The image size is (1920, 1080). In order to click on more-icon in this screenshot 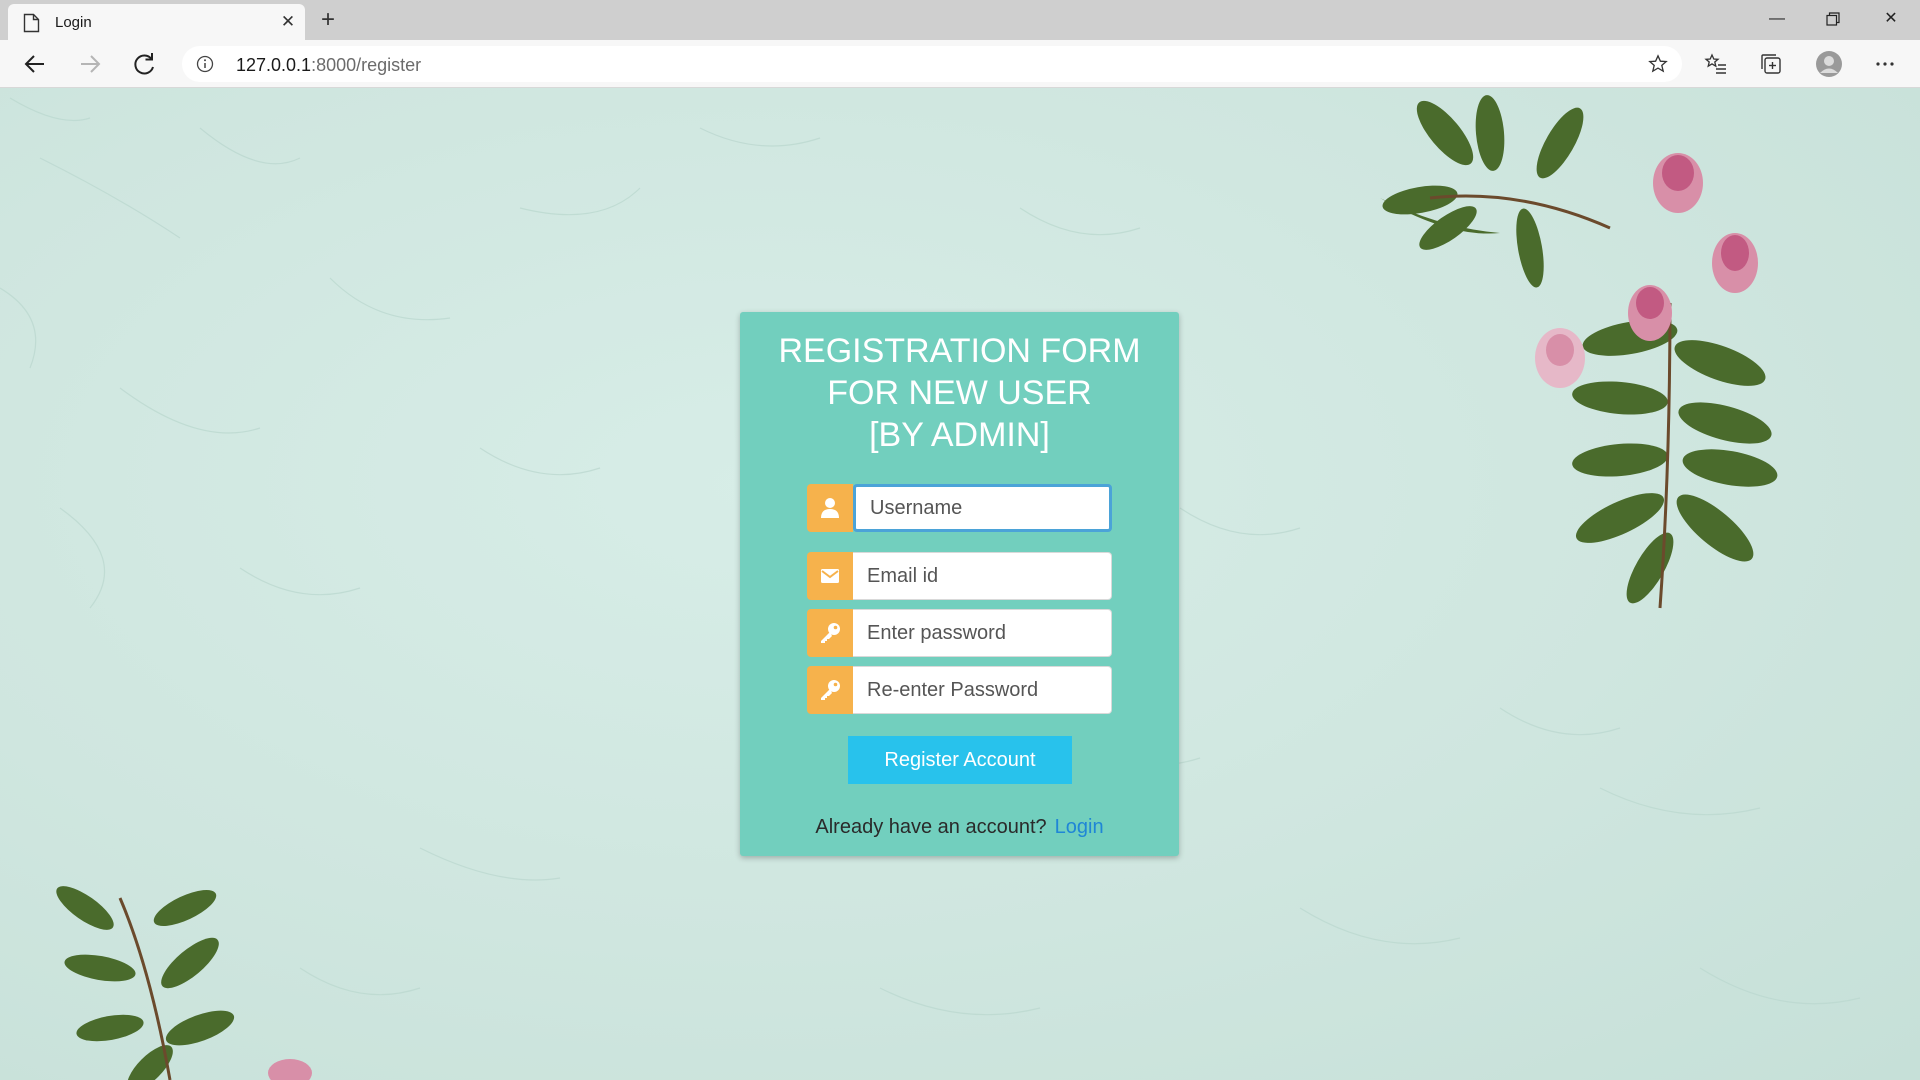, I will do `click(1885, 64)`.